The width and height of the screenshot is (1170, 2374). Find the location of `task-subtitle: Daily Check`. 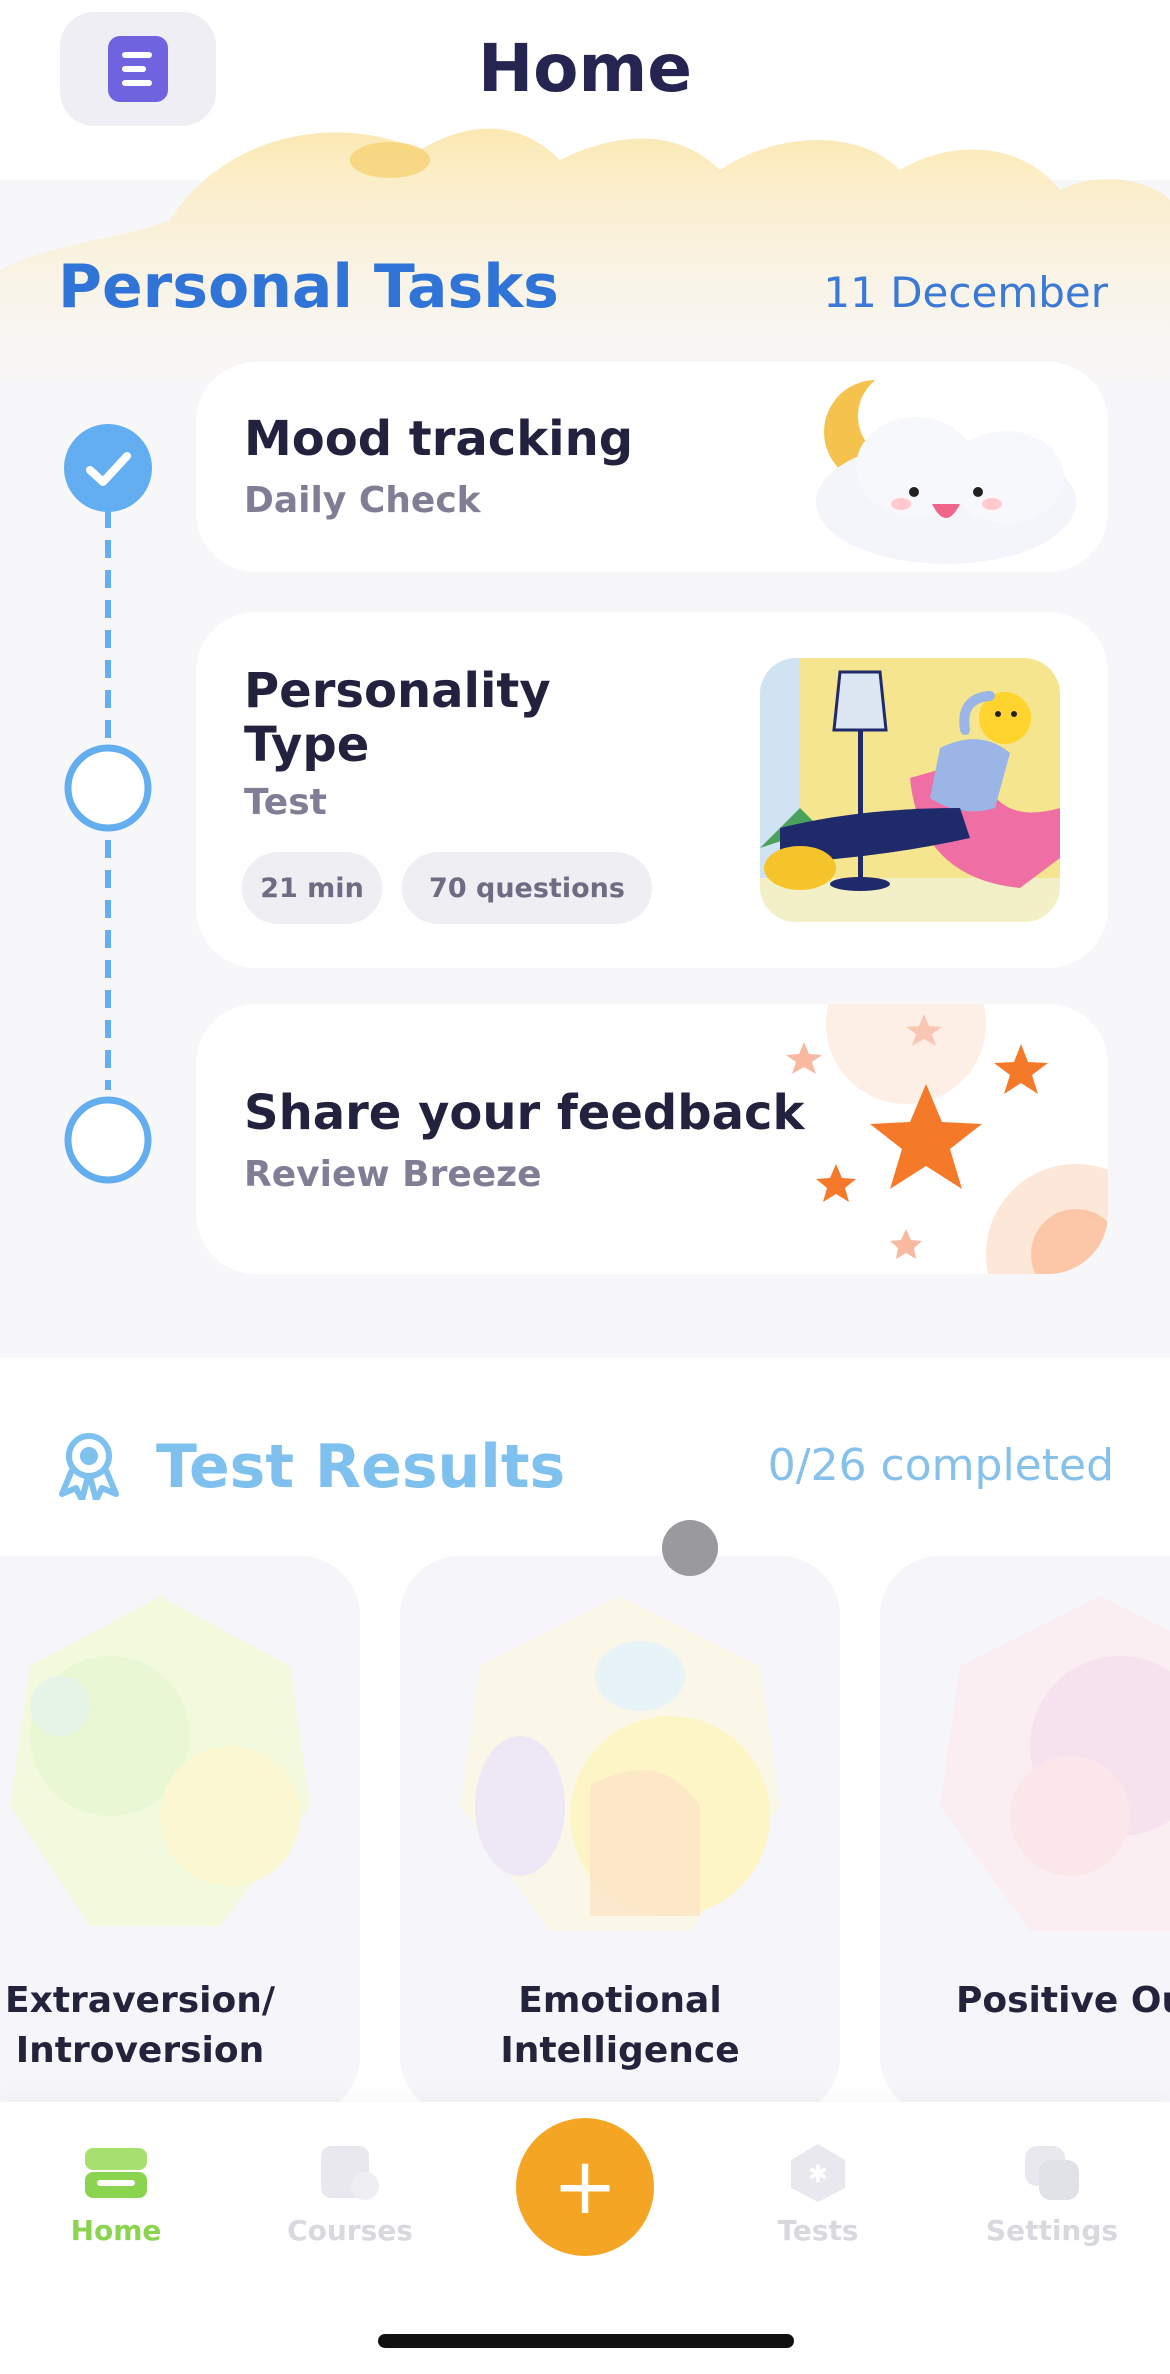

task-subtitle: Daily Check is located at coordinates (362, 500).